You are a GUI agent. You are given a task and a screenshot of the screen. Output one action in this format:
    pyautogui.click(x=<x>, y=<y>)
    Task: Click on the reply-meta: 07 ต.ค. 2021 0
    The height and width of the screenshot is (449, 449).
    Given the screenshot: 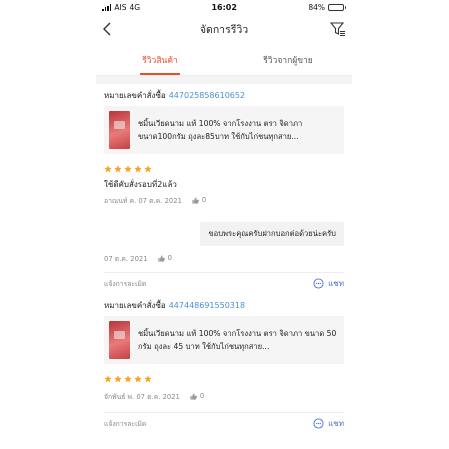 What is the action you would take?
    pyautogui.click(x=224, y=256)
    